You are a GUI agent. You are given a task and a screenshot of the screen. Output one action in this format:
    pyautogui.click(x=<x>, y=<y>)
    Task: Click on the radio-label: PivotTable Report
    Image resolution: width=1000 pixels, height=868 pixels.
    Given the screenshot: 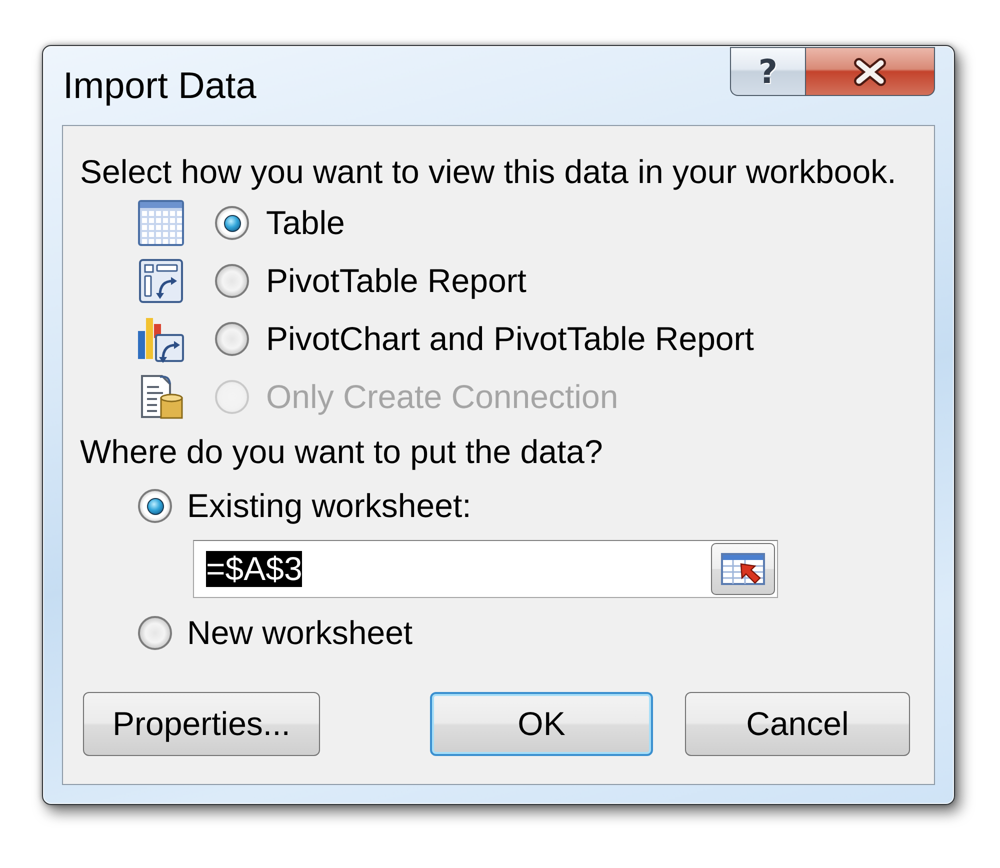 What is the action you would take?
    pyautogui.click(x=396, y=281)
    